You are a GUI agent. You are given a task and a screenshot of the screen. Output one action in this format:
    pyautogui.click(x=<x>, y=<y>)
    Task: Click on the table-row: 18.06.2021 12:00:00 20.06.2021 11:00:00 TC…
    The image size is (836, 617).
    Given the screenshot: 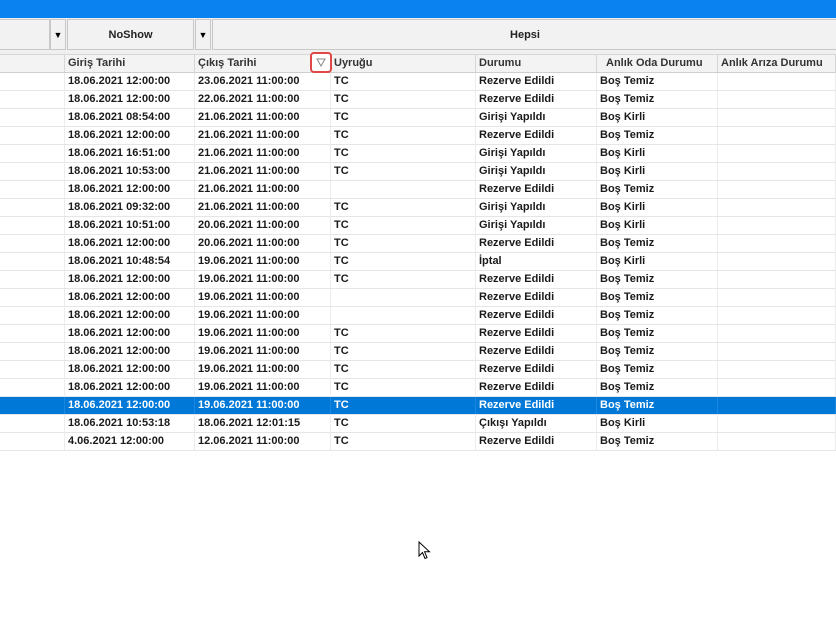 What is the action you would take?
    pyautogui.click(x=418, y=244)
    